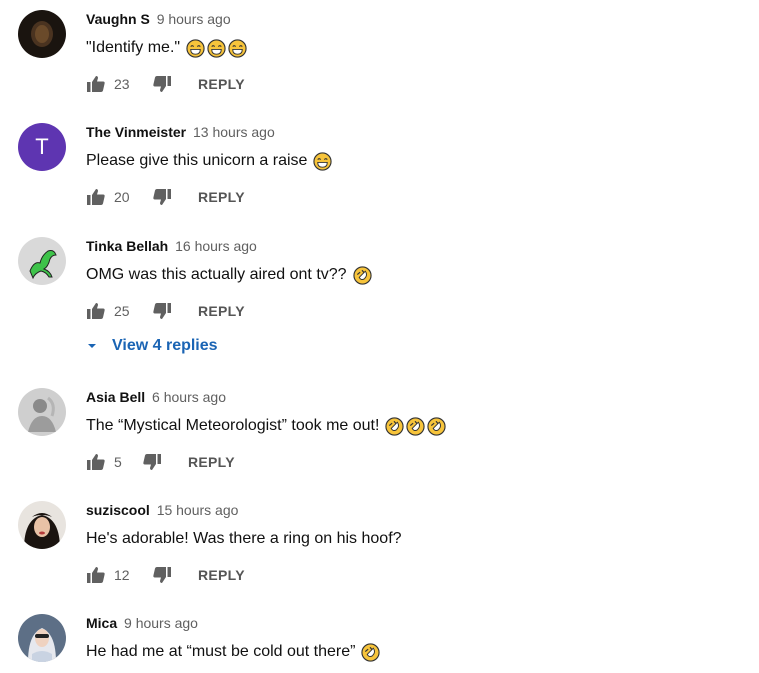 The image size is (759, 673). What do you see at coordinates (165, 345) in the screenshot?
I see `view-replies-label: View 4 replies` at bounding box center [165, 345].